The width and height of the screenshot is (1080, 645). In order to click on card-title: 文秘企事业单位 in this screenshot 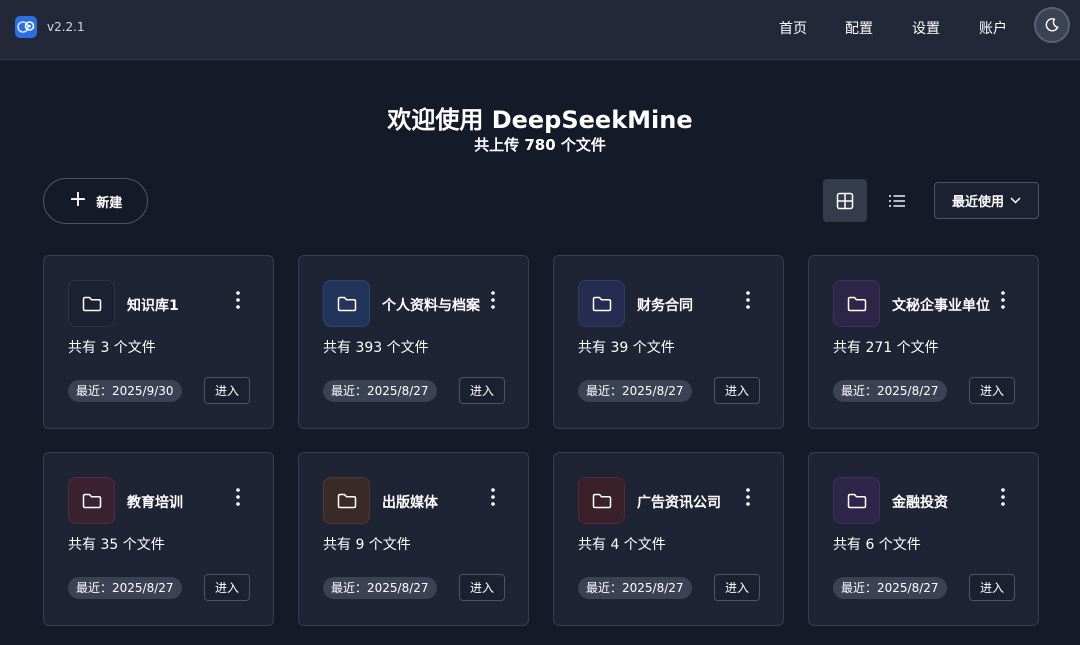, I will do `click(941, 306)`.